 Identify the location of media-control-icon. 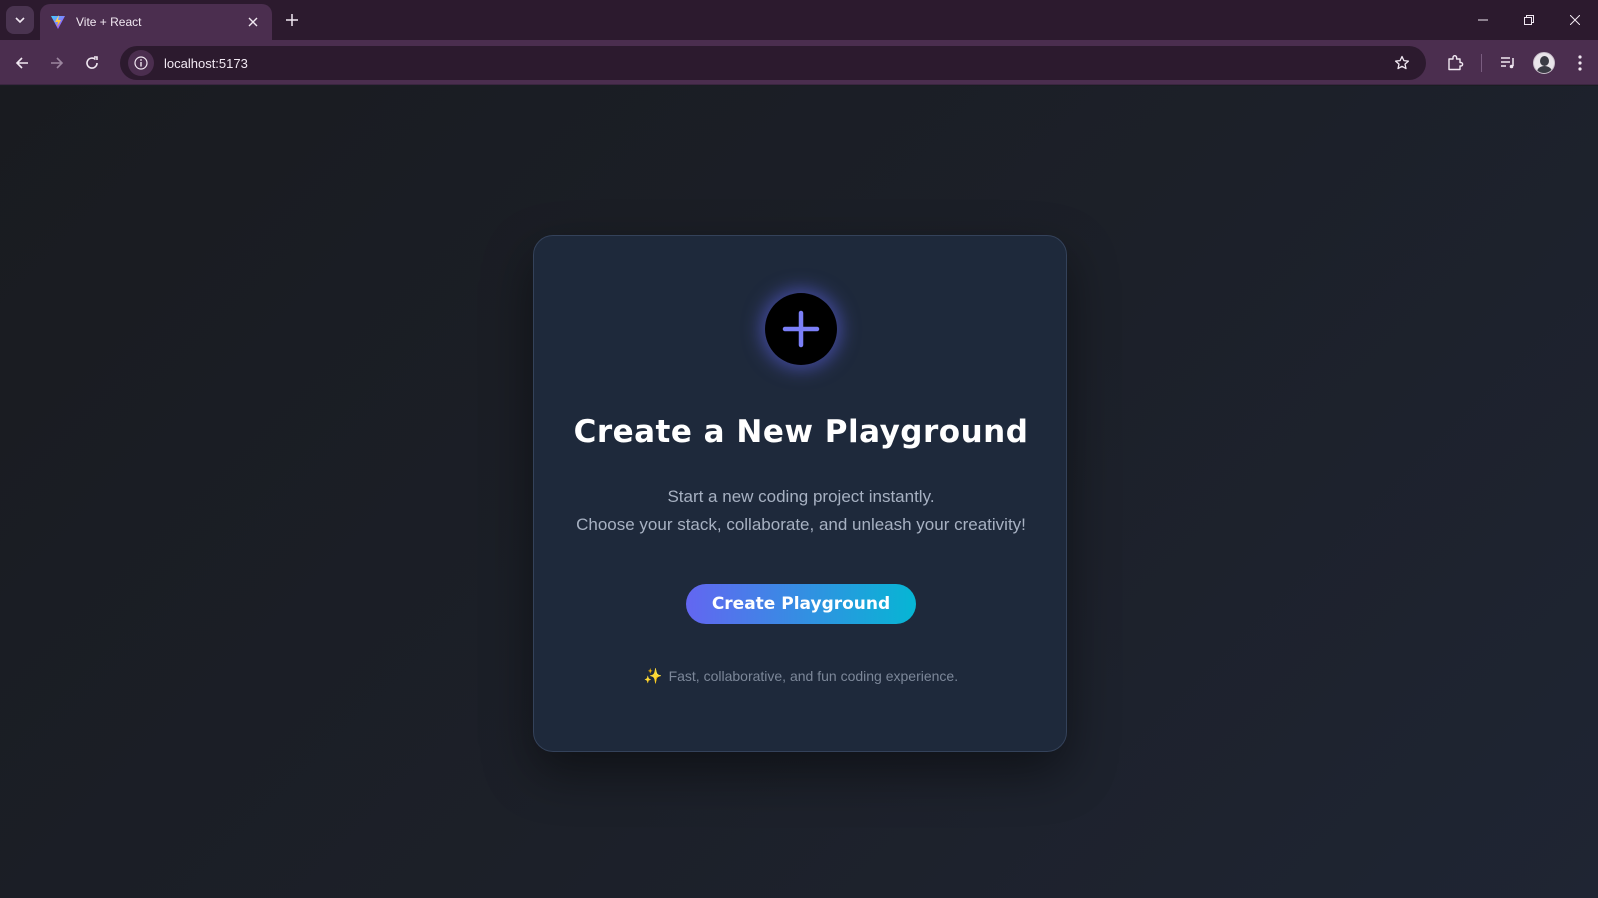
(1507, 63).